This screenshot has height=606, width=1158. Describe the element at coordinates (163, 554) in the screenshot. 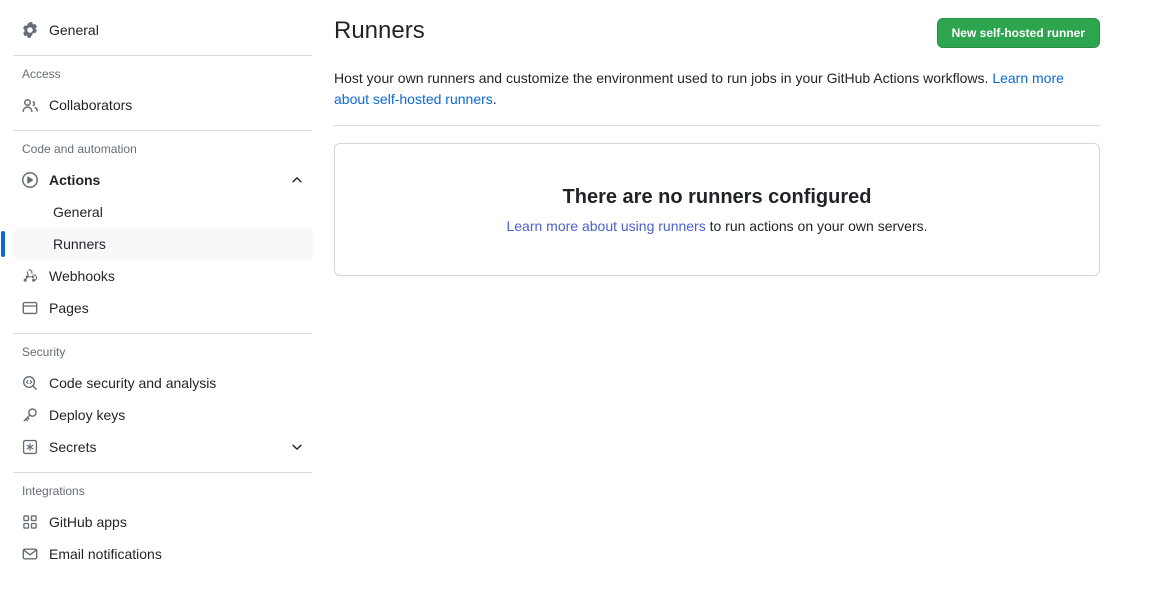

I see `sidebar-item-email-notifications: Email notifications` at that location.